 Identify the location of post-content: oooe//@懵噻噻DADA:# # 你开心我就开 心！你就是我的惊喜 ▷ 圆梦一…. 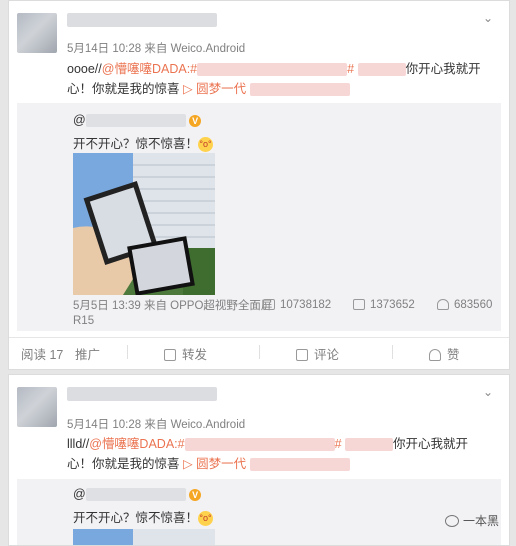
(274, 79).